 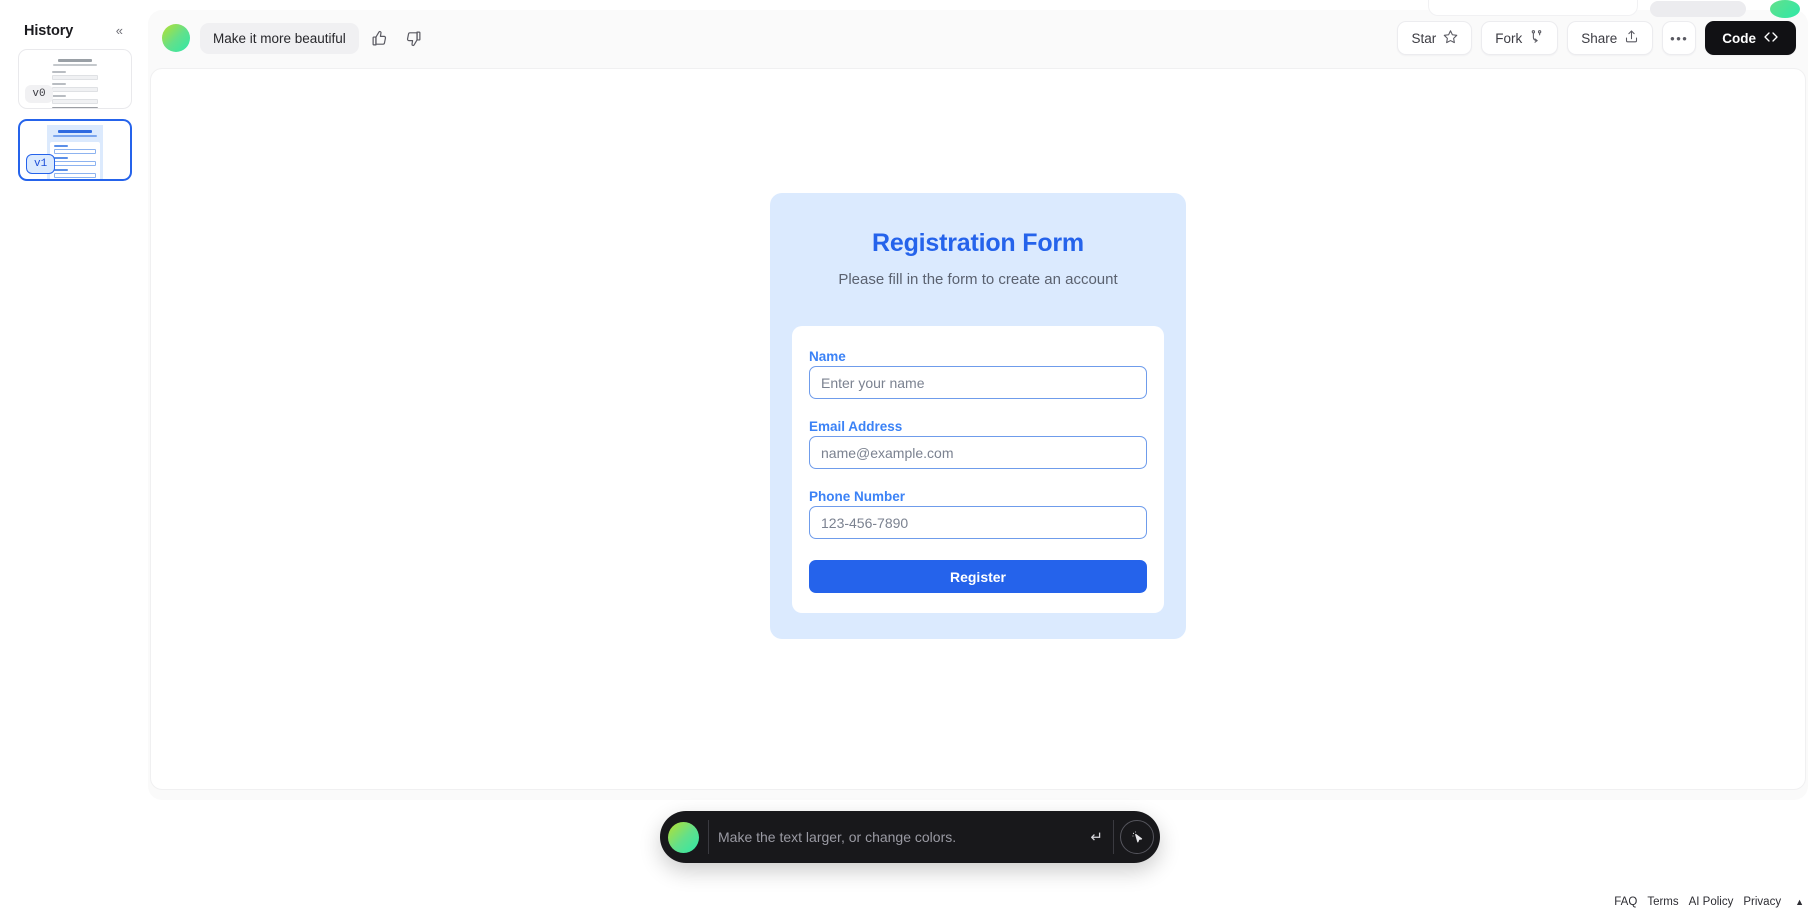 I want to click on share-button: Share, so click(x=1610, y=38).